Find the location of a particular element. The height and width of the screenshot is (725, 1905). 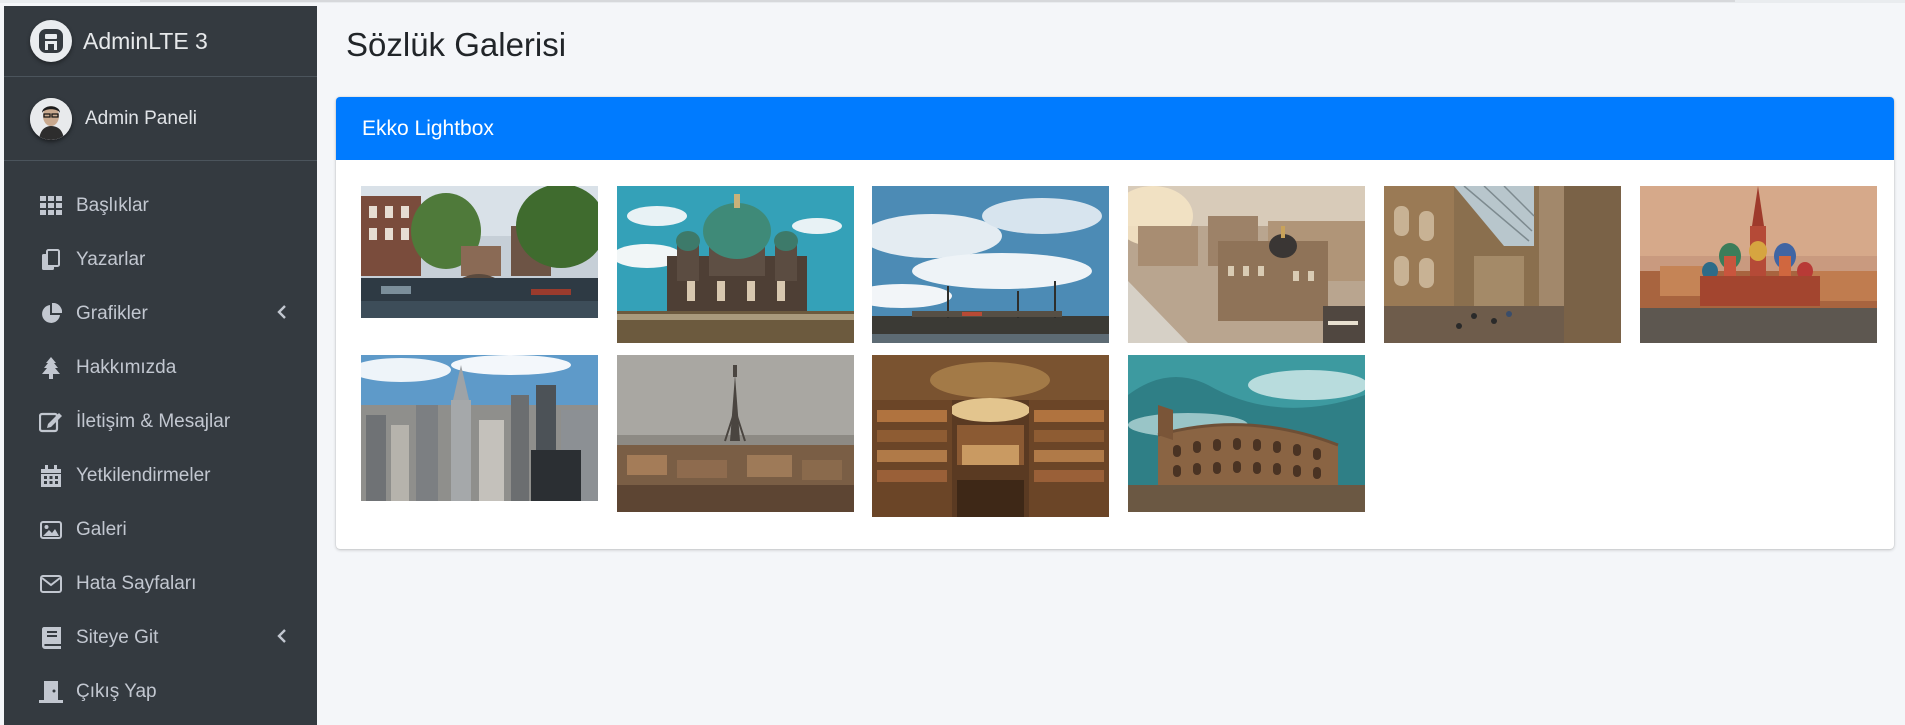

brand-text: AdminLTE 3 is located at coordinates (145, 40).